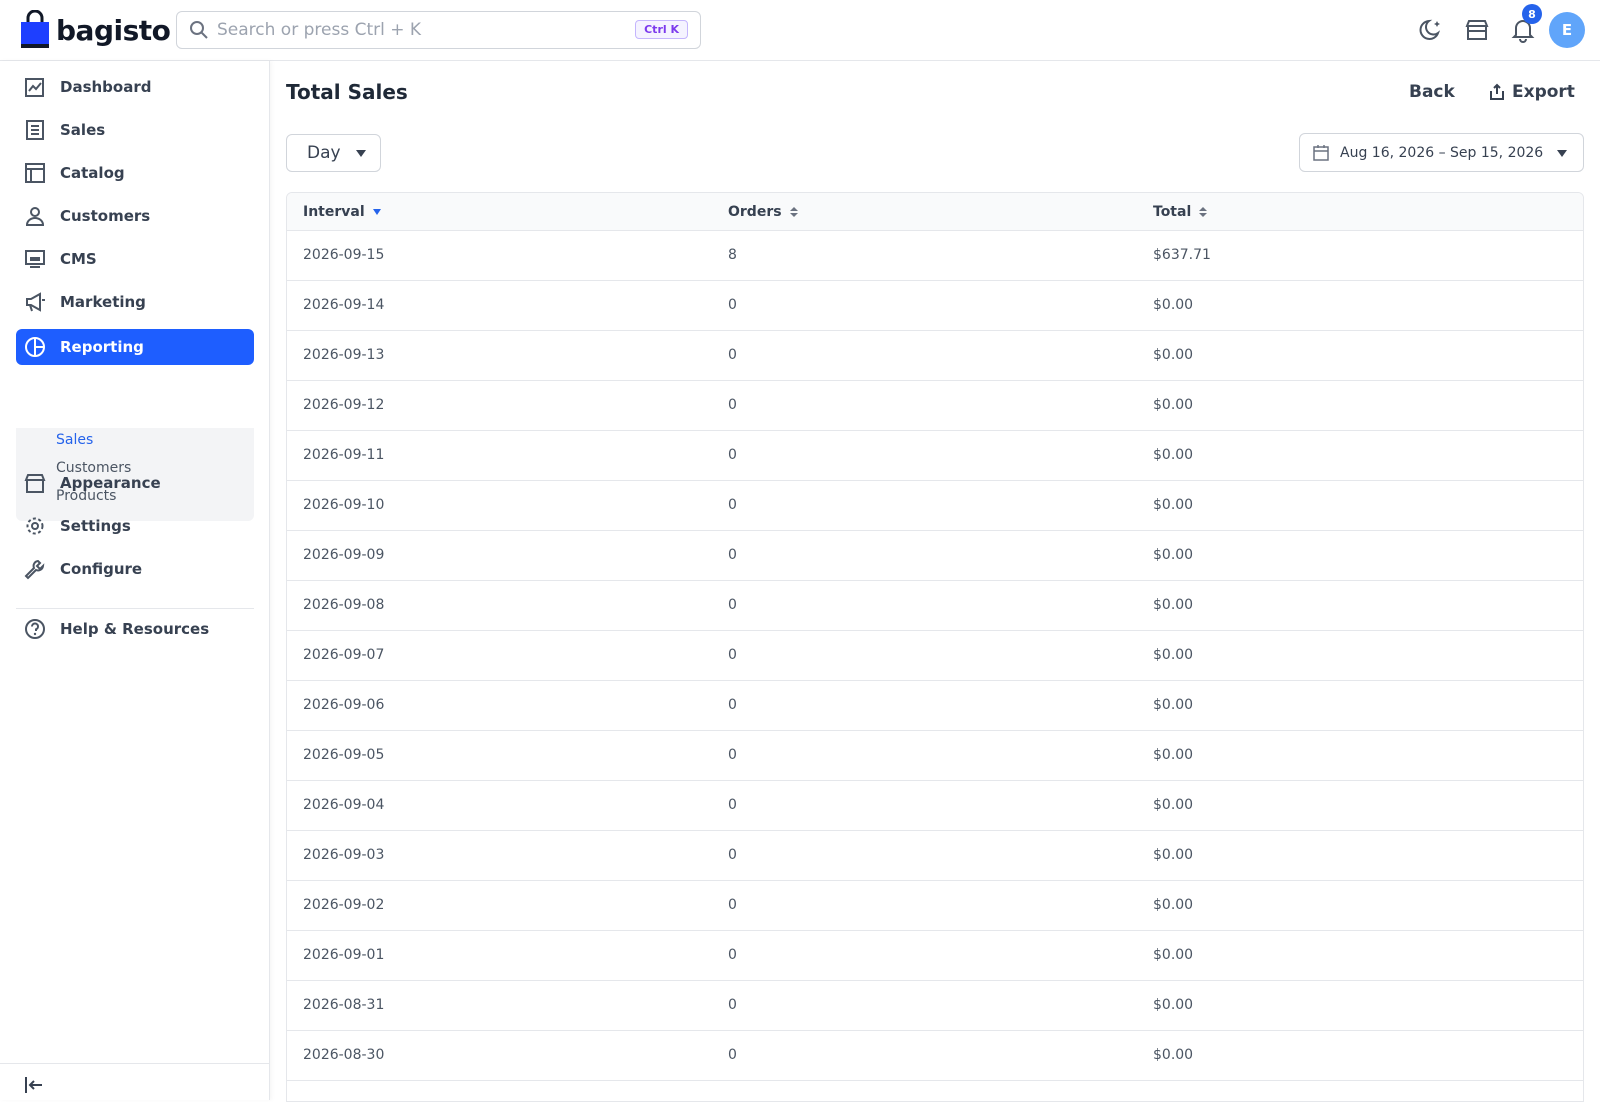 This screenshot has height=1102, width=1600. What do you see at coordinates (135, 483) in the screenshot?
I see `sidebar-item-appearance: Appearance` at bounding box center [135, 483].